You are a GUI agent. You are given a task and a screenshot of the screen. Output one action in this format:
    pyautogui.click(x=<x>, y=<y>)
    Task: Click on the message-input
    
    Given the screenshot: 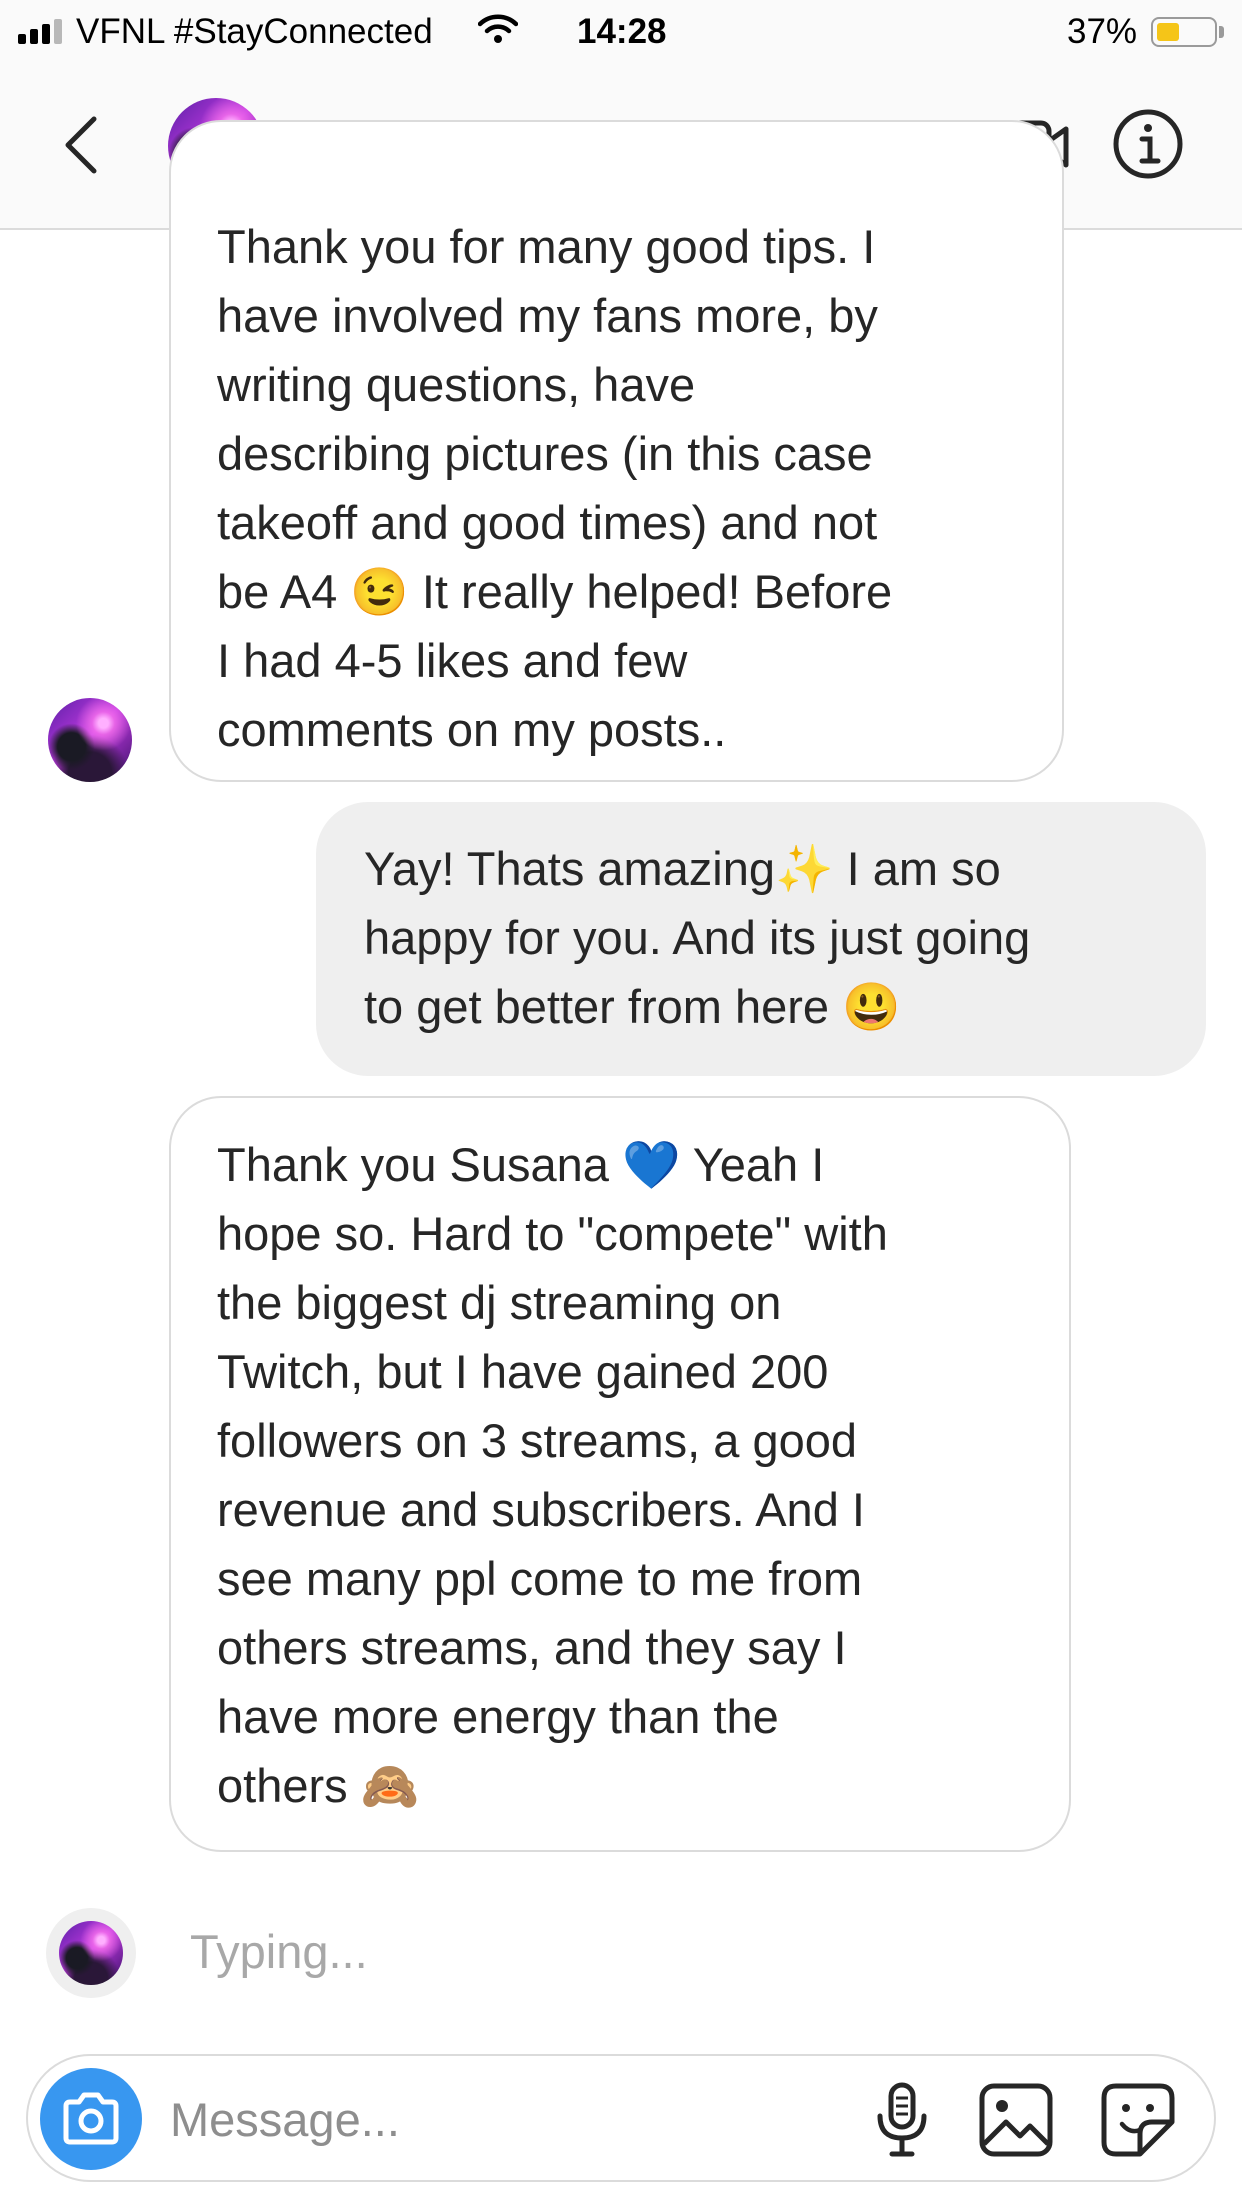 What is the action you would take?
    pyautogui.click(x=450, y=2119)
    